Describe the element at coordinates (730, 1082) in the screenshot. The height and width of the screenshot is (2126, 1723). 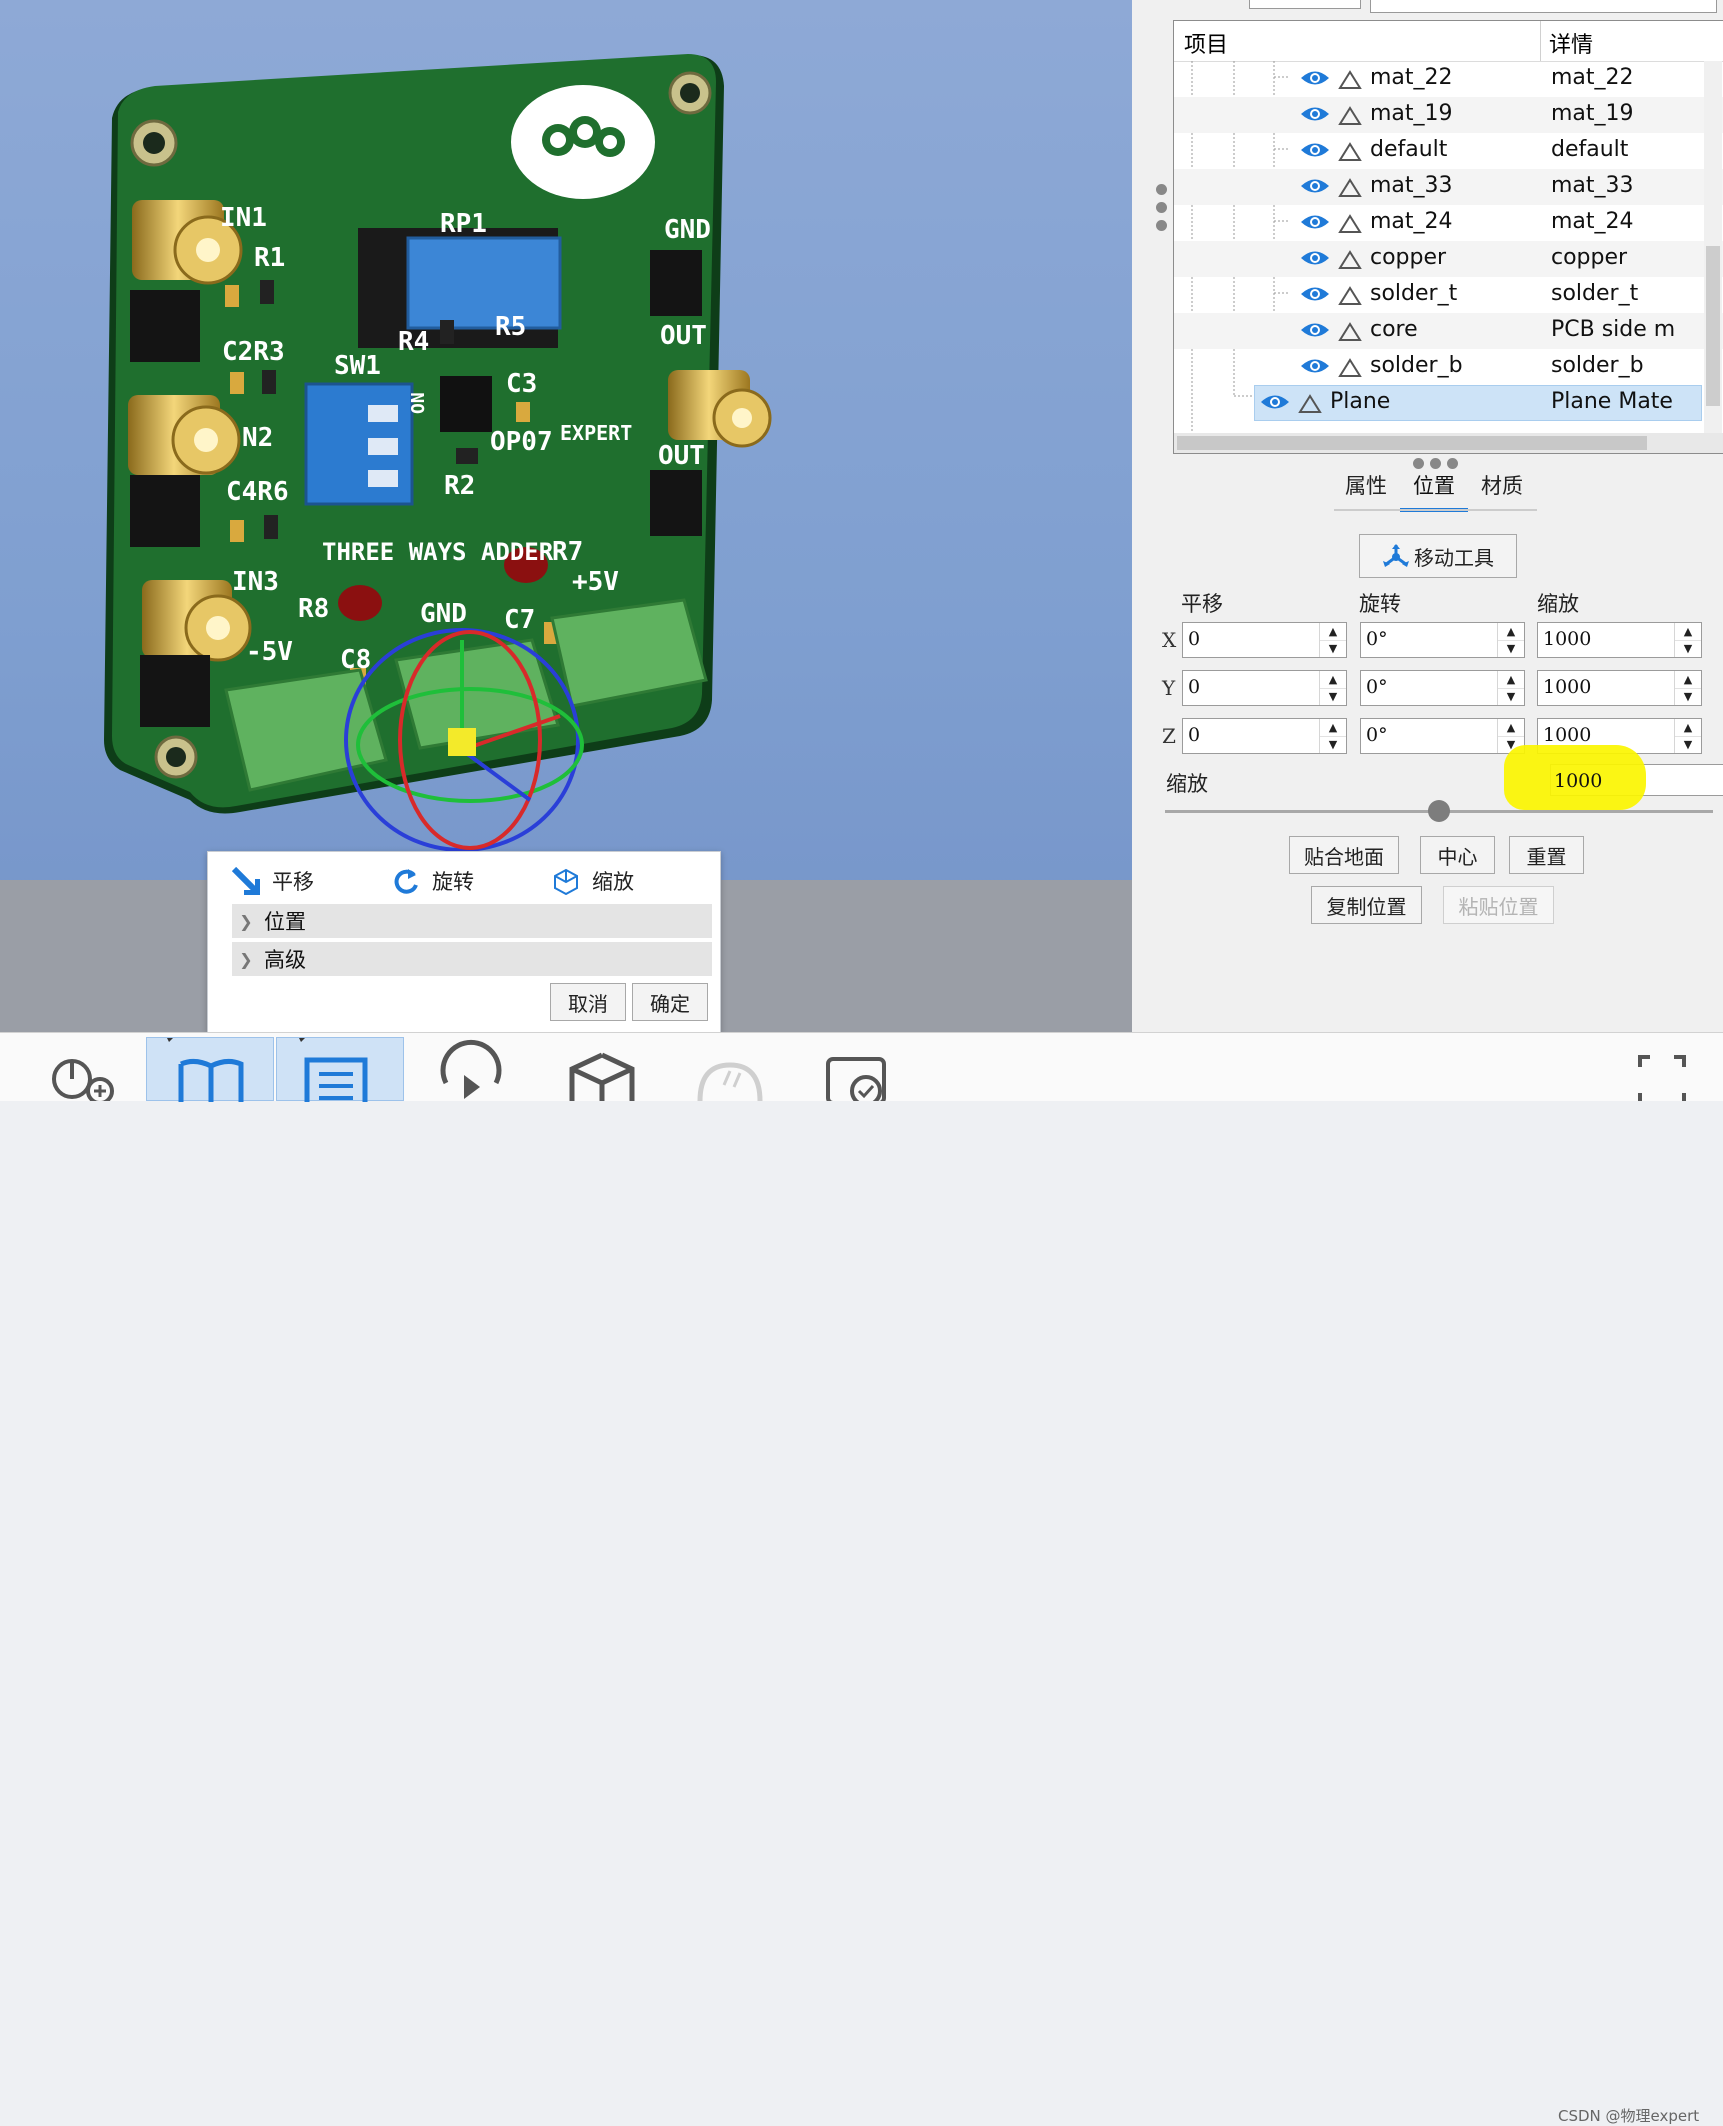
I see `light-icon` at that location.